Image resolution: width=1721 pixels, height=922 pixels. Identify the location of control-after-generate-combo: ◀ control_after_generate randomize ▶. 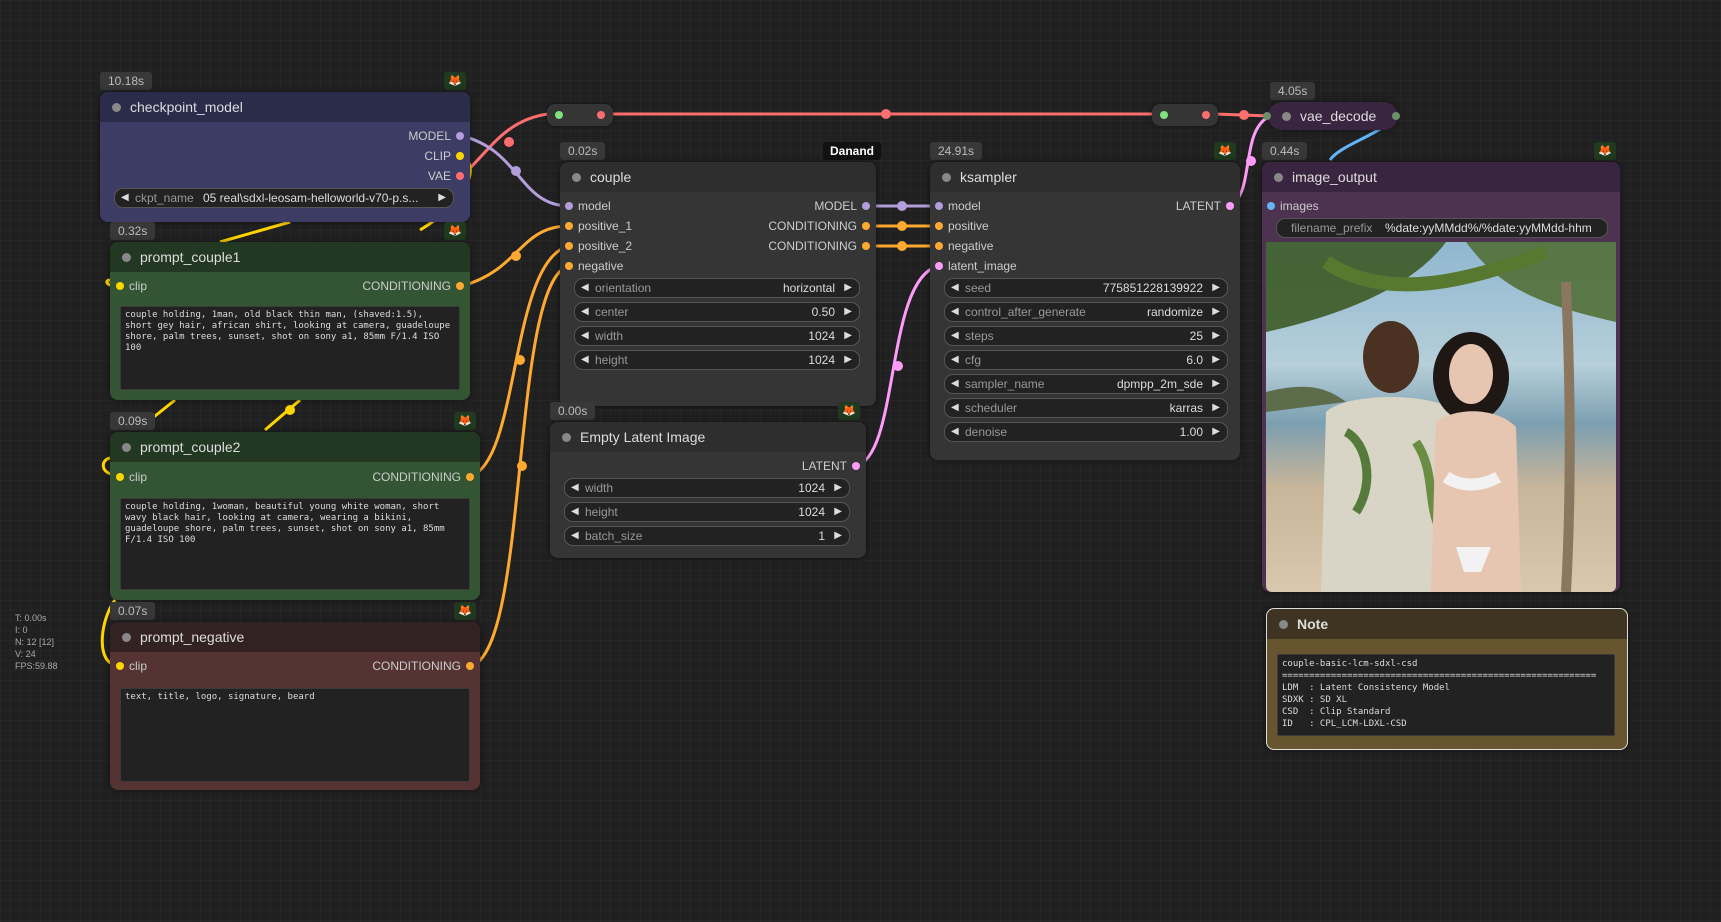
(1086, 312).